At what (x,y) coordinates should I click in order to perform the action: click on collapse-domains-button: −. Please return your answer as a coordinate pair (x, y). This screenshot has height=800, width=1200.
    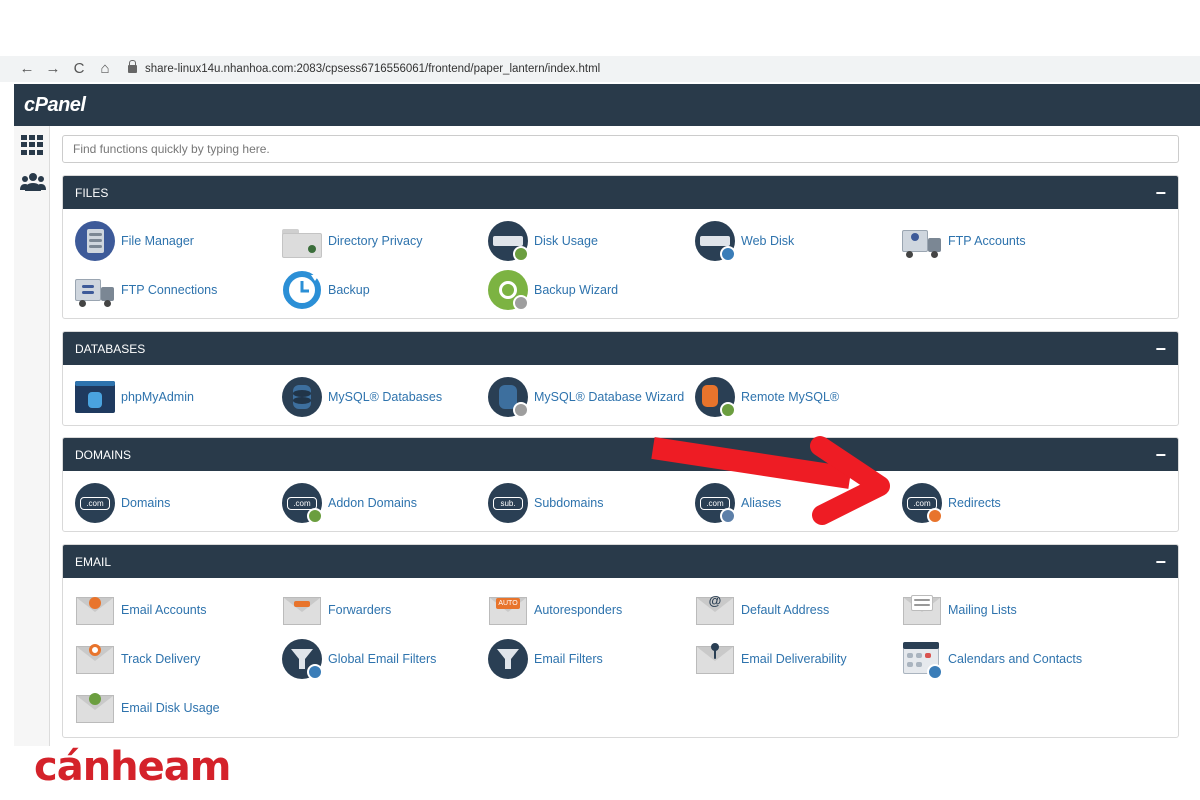
    Looking at the image, I should click on (1160, 455).